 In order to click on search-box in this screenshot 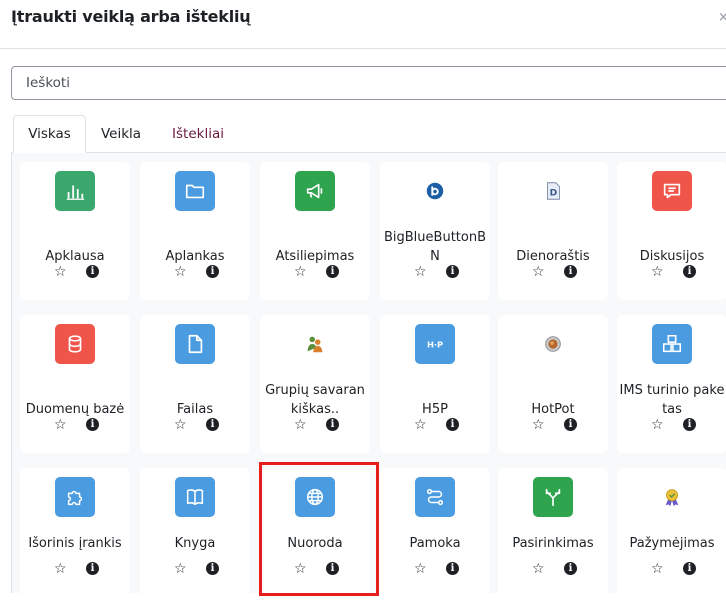, I will do `click(368, 83)`.